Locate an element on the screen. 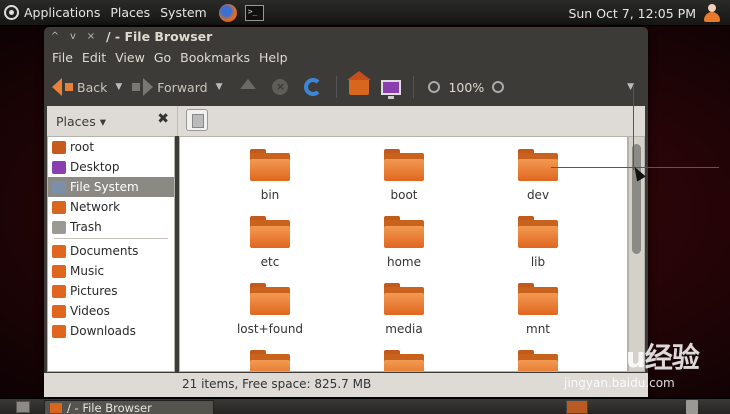  sidebar-item-root: root is located at coordinates (111, 147).